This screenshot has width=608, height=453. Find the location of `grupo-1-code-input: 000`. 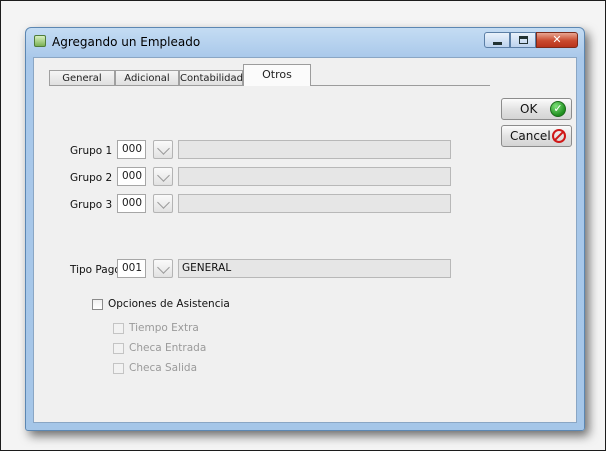

grupo-1-code-input: 000 is located at coordinates (131, 149).